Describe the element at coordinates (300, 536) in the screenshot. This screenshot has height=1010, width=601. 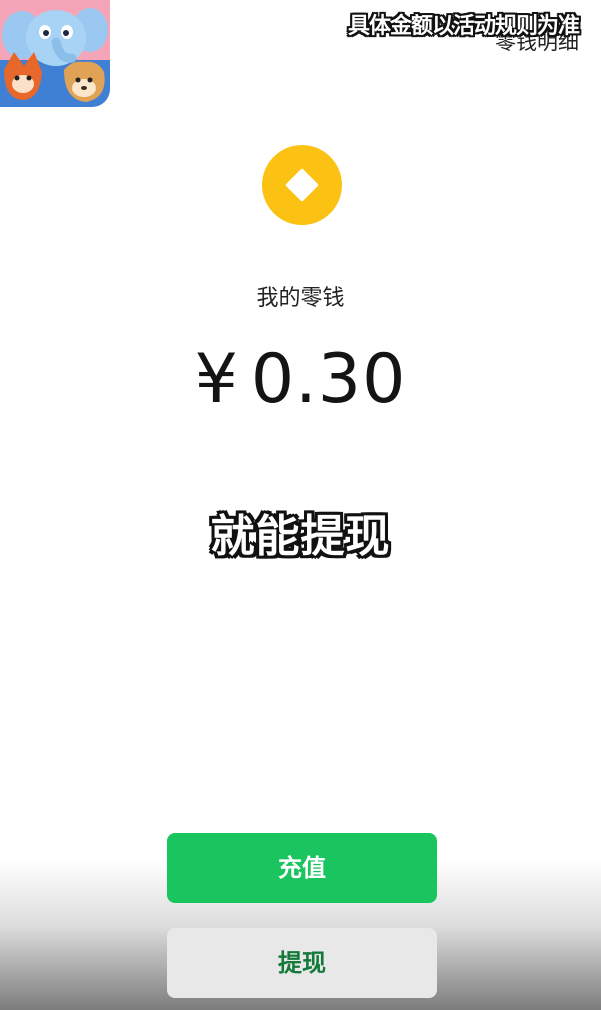
I see `overlay-caption-mid: 就能提现` at that location.